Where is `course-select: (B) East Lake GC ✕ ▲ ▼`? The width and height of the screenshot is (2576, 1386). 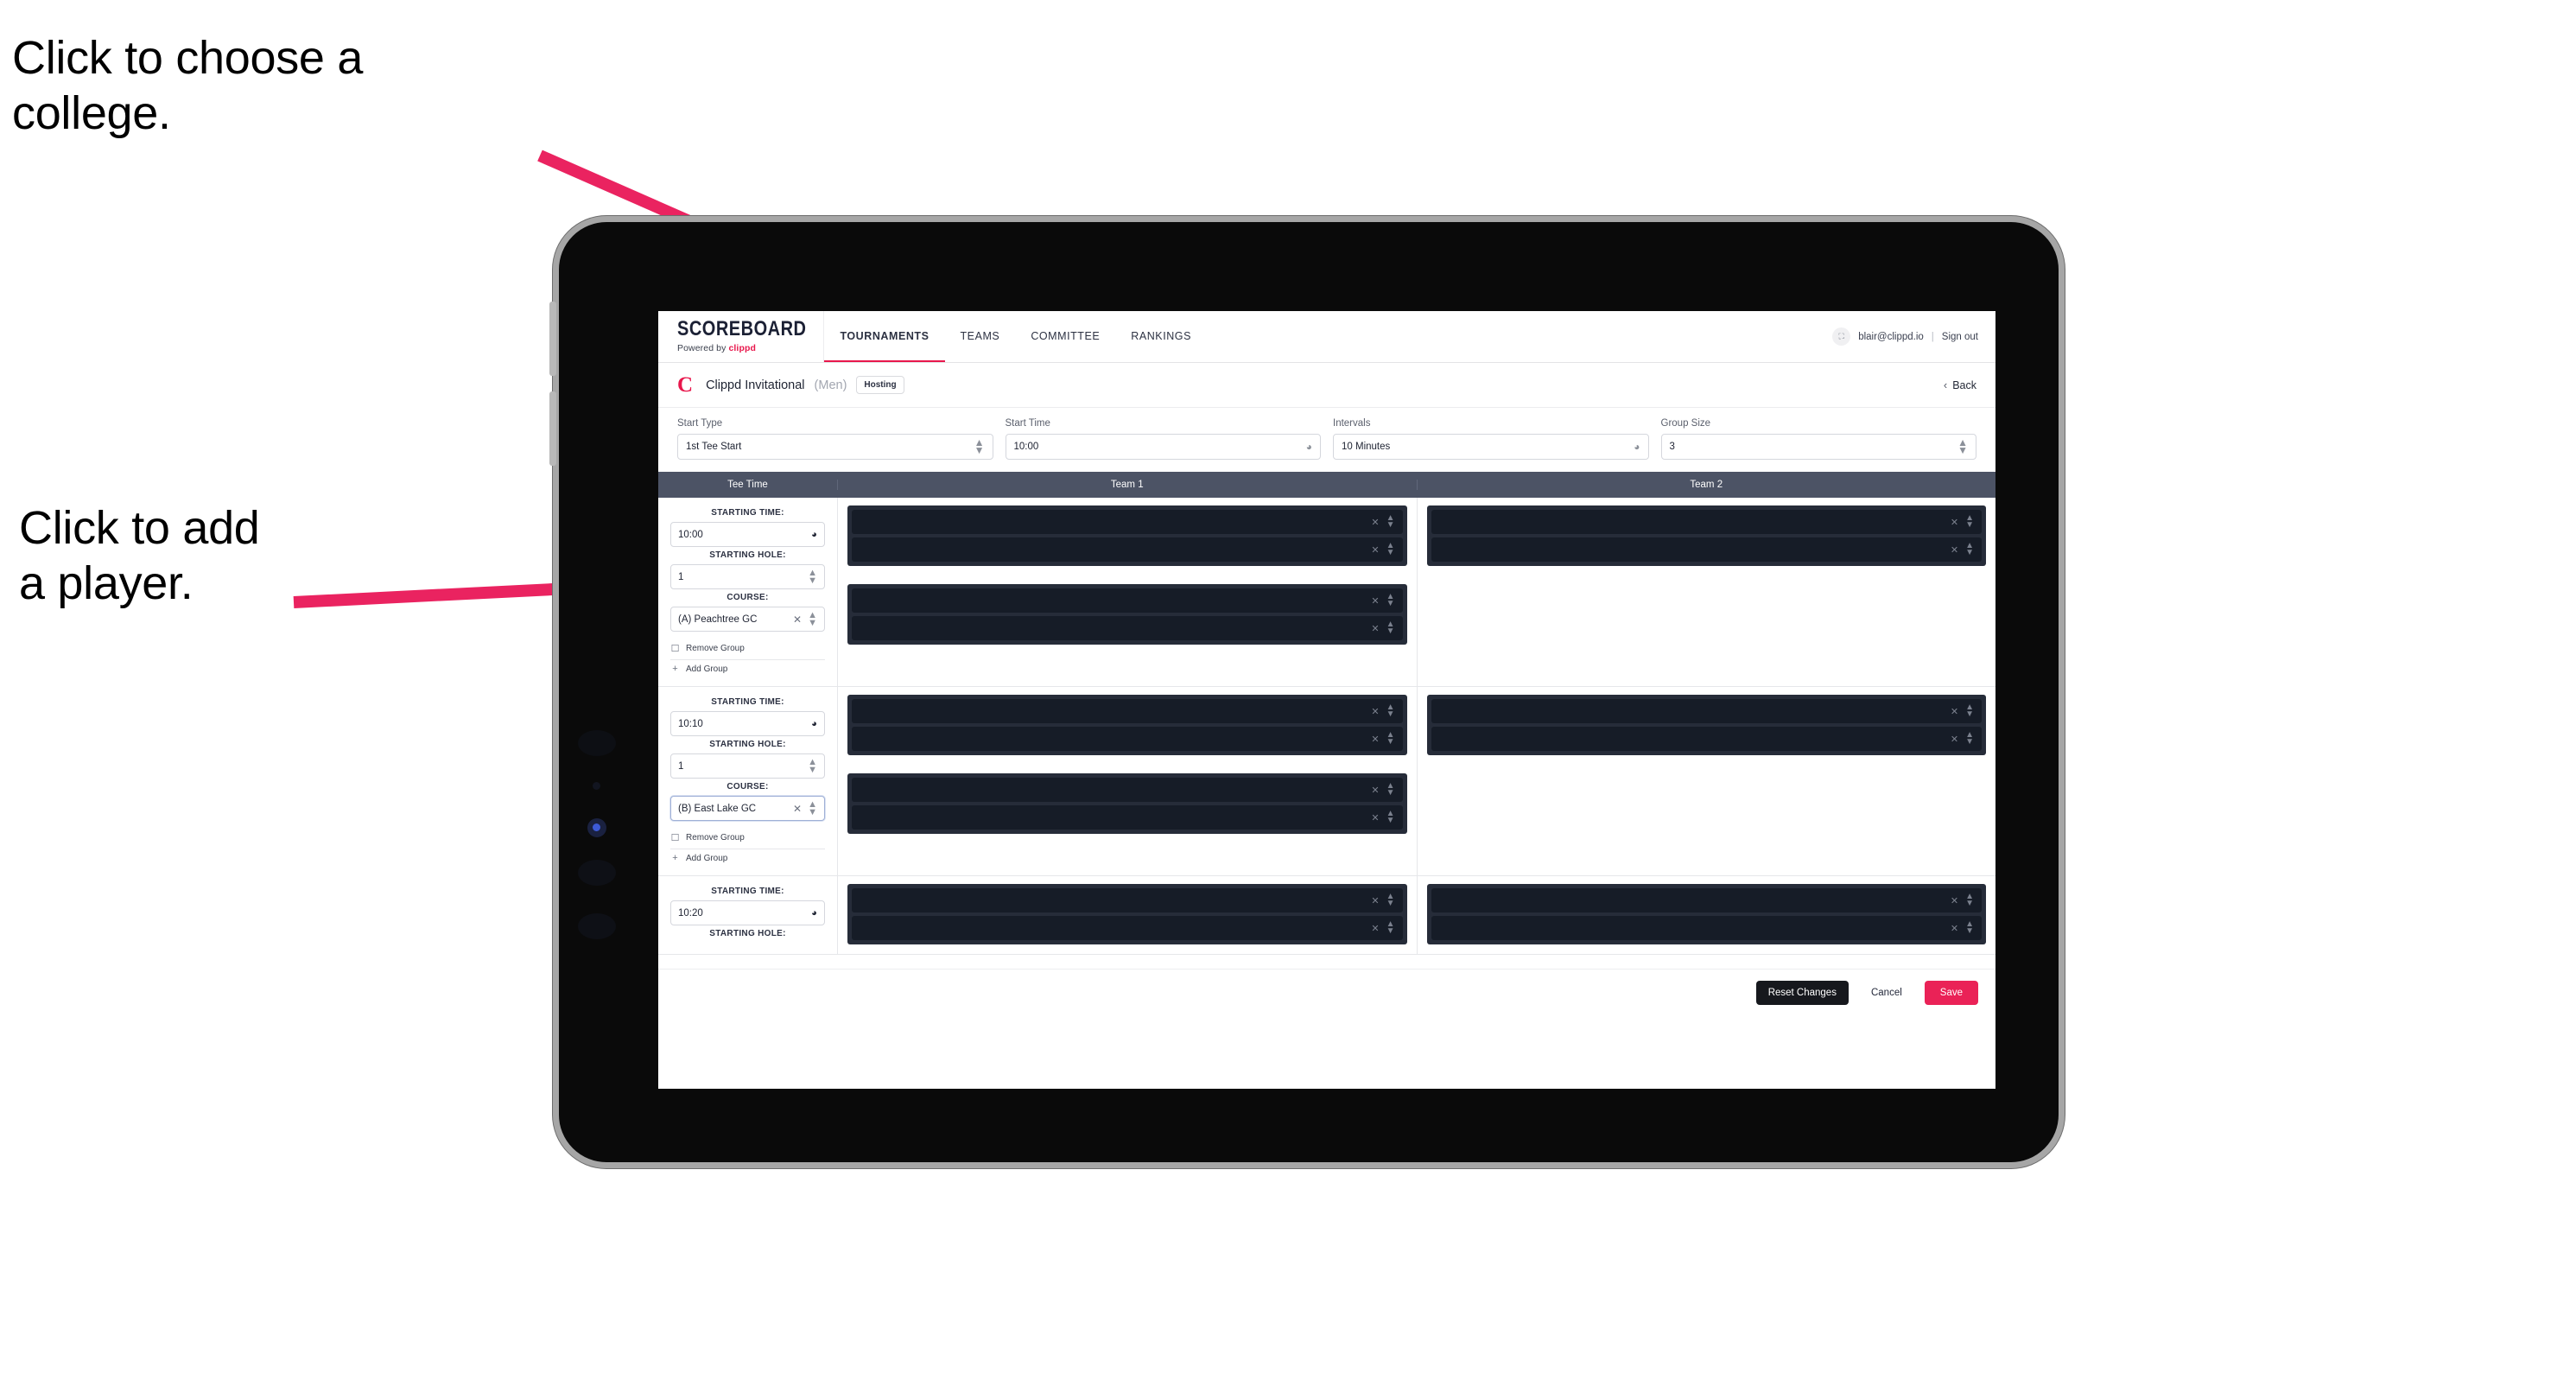
course-select: (B) East Lake GC ✕ ▲ ▼ is located at coordinates (747, 808).